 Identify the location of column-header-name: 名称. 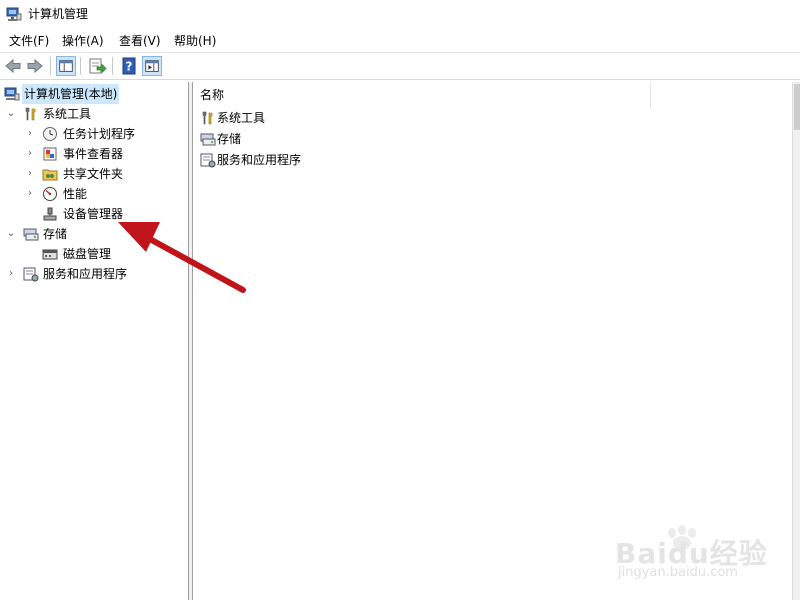
(422, 95).